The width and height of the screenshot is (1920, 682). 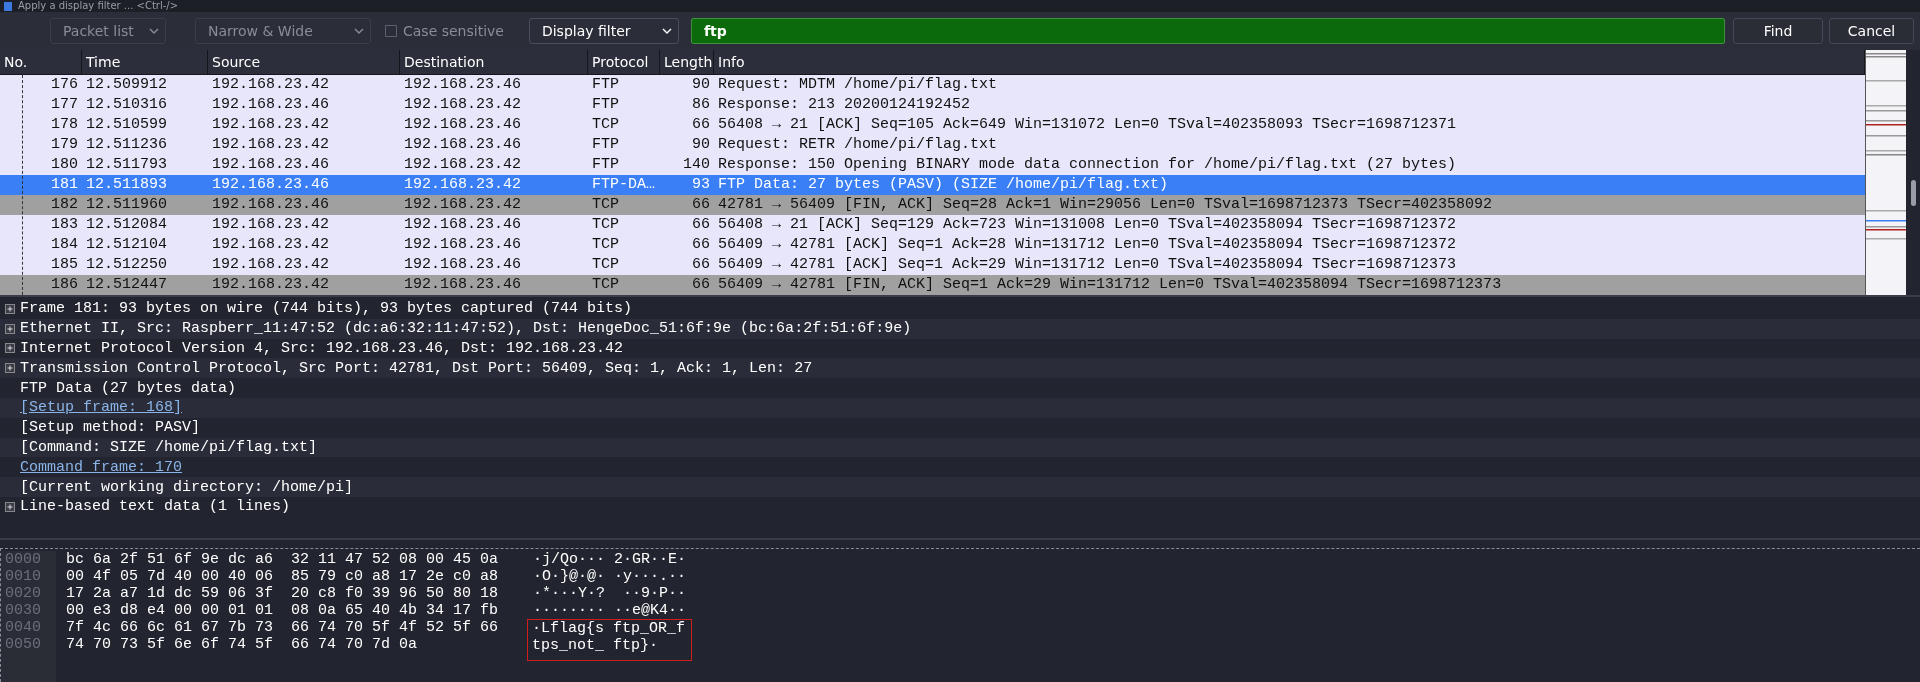 What do you see at coordinates (1110, 285) in the screenshot?
I see `table-cell-text: 56409 → 42781 [FIN, ACK] Seq=1 Ack=29 Win=131712 Len=0 TSval=402358094 TSecr=1698712373` at bounding box center [1110, 285].